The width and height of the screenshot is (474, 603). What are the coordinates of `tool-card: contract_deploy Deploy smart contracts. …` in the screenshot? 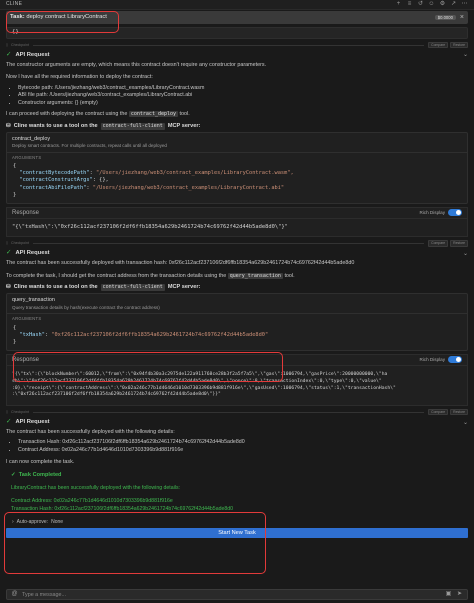 It's located at (237, 168).